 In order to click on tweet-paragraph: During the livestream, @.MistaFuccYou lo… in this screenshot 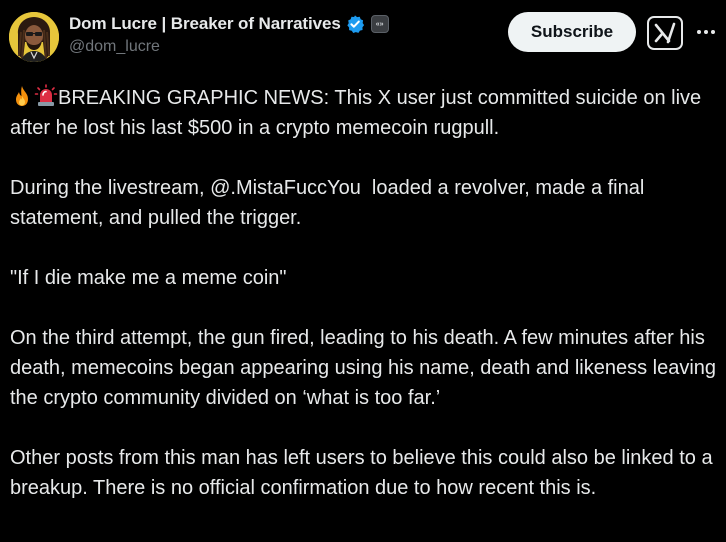, I will do `click(330, 203)`.